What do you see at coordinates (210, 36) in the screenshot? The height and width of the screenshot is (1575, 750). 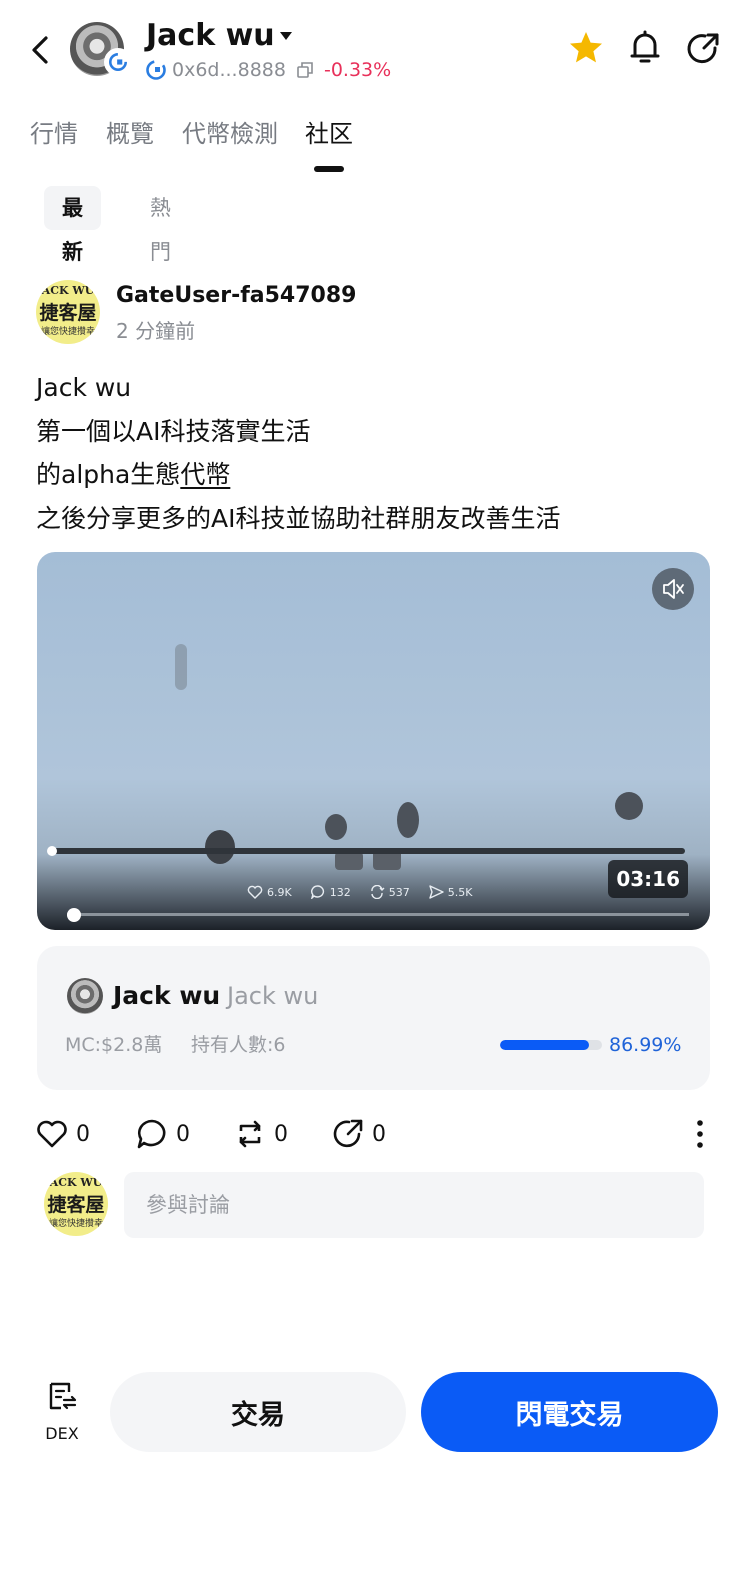 I see `token-name: Jack wu` at bounding box center [210, 36].